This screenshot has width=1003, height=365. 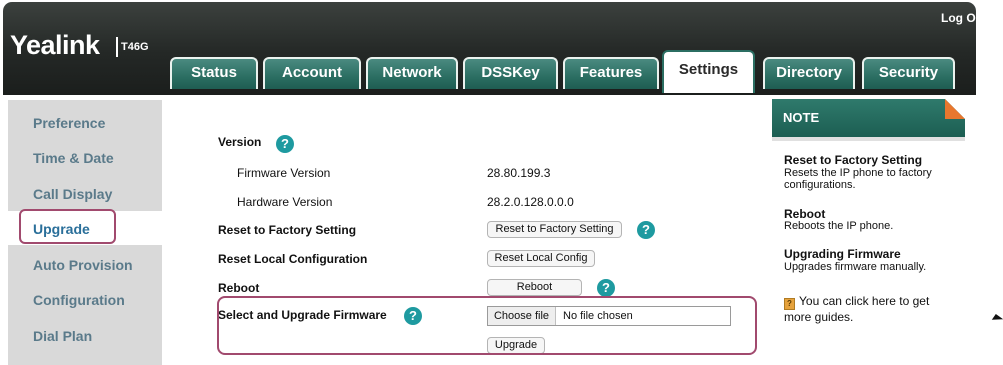 I want to click on note-guide-text: You can click here to get more guides., so click(x=857, y=309).